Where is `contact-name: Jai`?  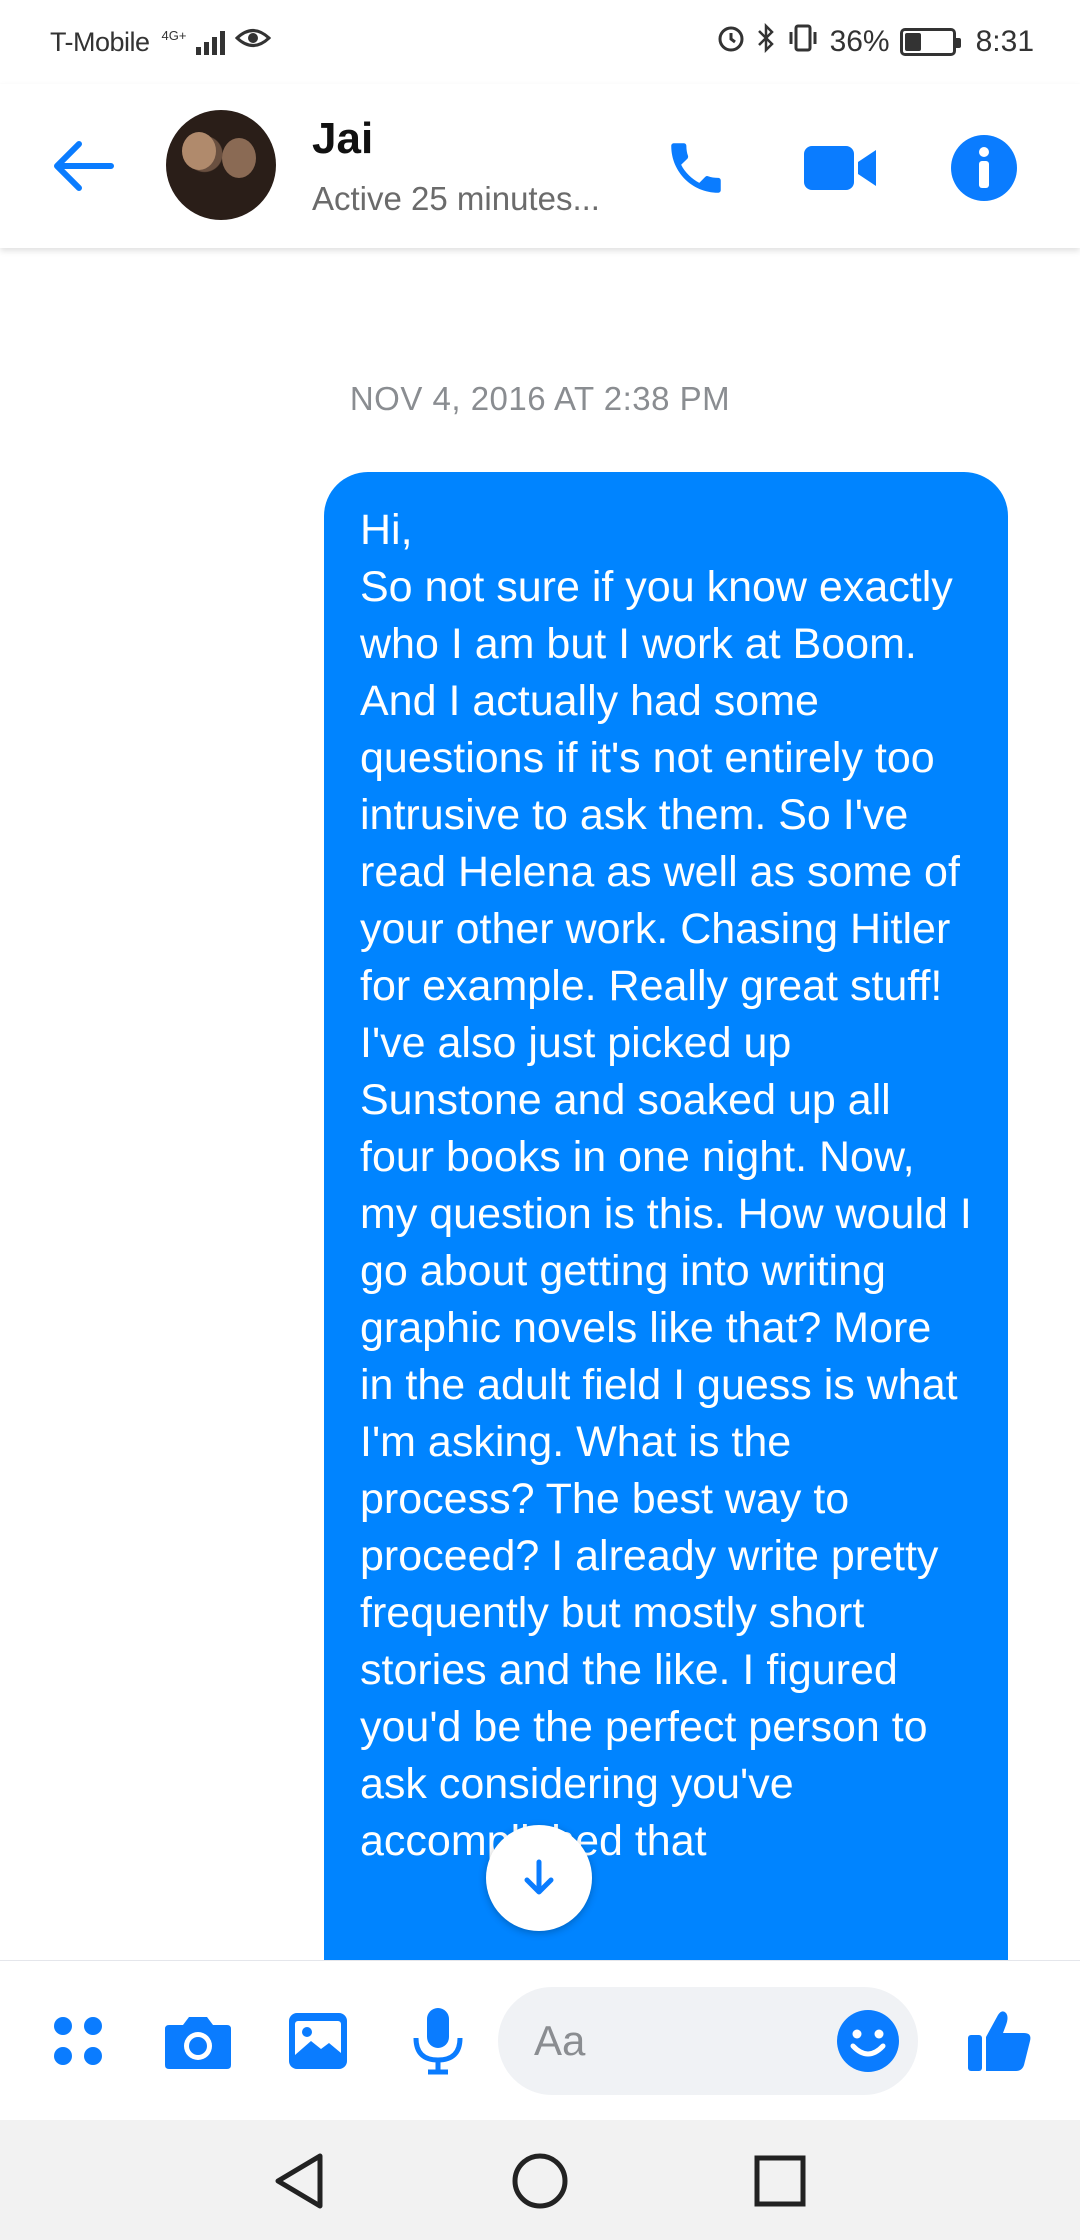
contact-name: Jai is located at coordinates (342, 139).